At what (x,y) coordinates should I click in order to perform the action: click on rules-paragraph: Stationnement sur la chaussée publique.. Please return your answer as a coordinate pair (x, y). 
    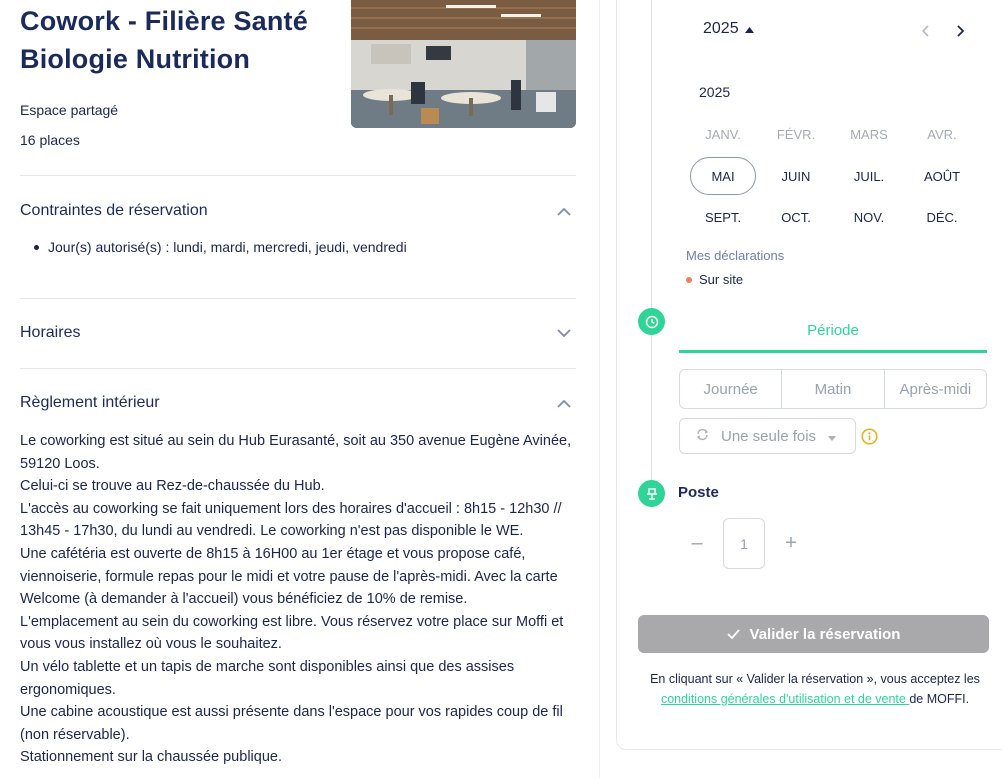
    Looking at the image, I should click on (151, 757).